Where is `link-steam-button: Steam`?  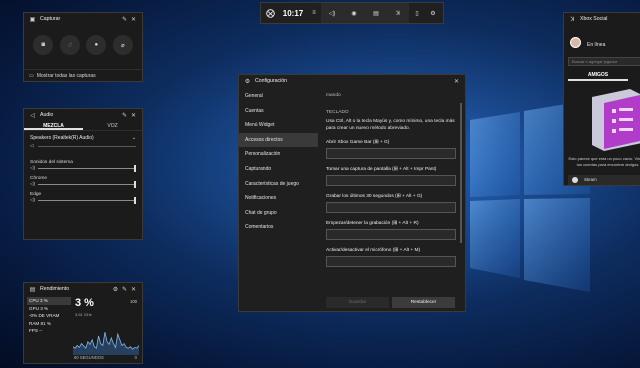
link-steam-button: Steam is located at coordinates (604, 180).